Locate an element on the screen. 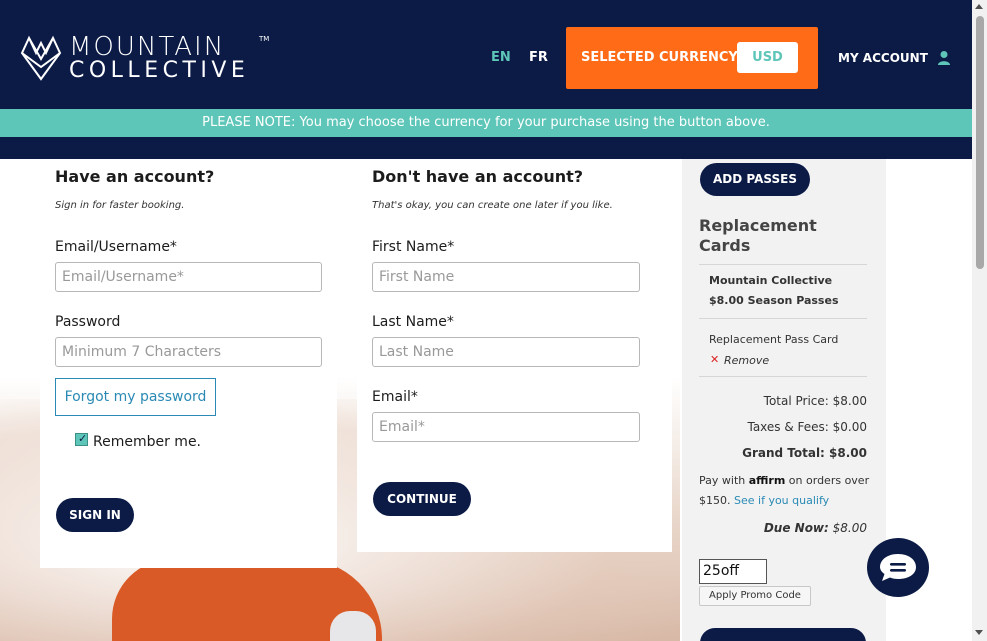  apply-promo-button: Apply Promo Code is located at coordinates (755, 596).